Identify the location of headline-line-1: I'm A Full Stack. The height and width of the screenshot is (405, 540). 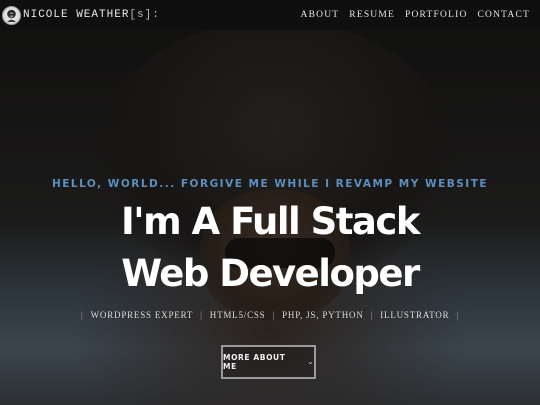
(270, 221).